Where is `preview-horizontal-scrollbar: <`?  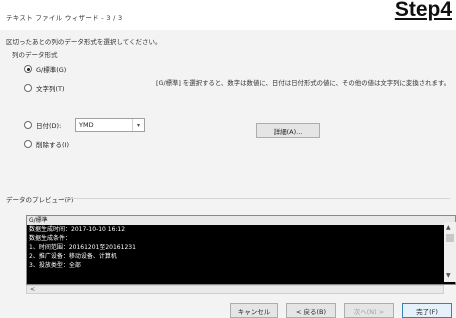 preview-horizontal-scrollbar: < is located at coordinates (235, 289).